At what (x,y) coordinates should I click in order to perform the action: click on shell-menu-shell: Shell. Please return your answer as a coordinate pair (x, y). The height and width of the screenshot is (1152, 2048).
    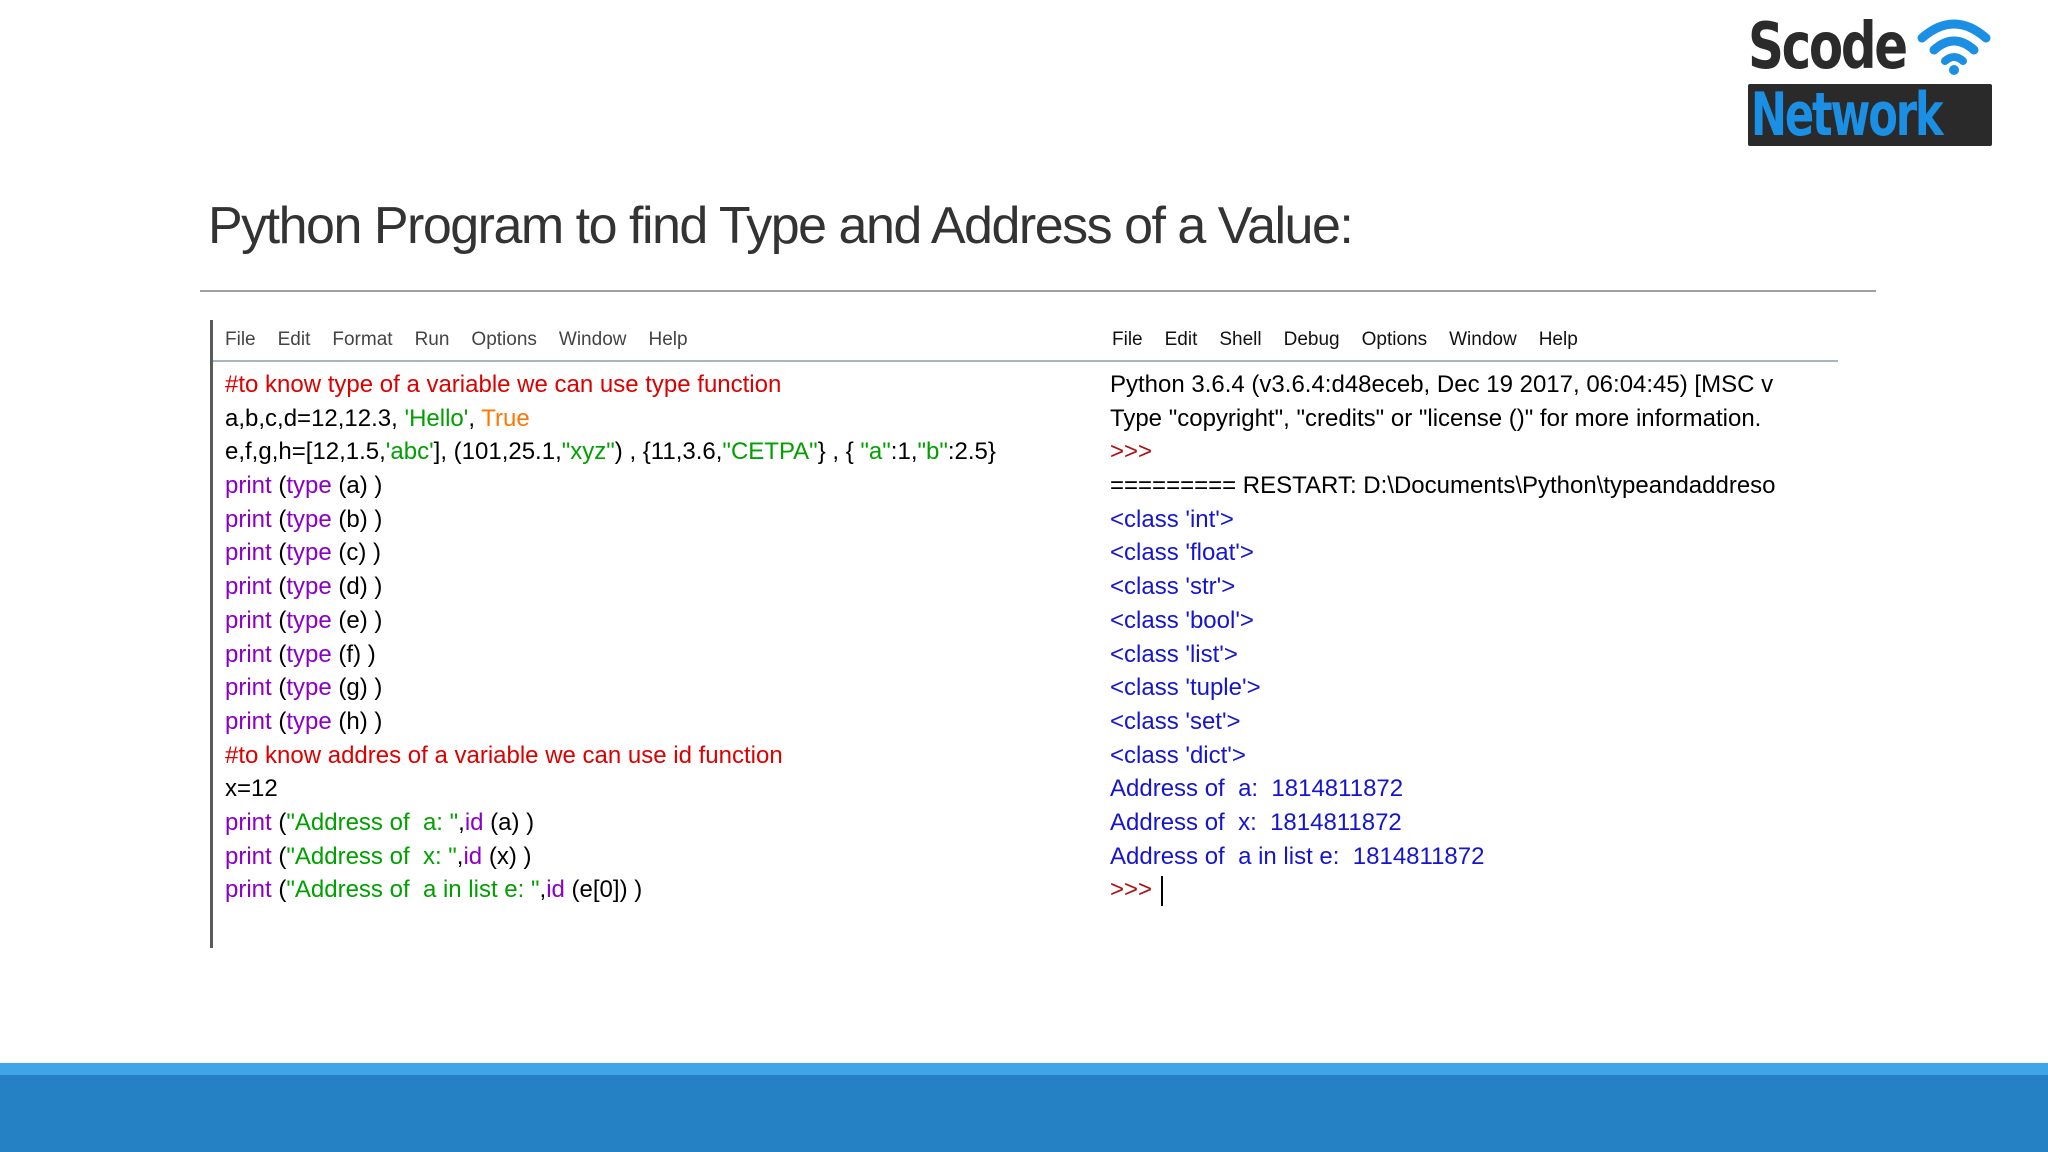
    Looking at the image, I should click on (1240, 340).